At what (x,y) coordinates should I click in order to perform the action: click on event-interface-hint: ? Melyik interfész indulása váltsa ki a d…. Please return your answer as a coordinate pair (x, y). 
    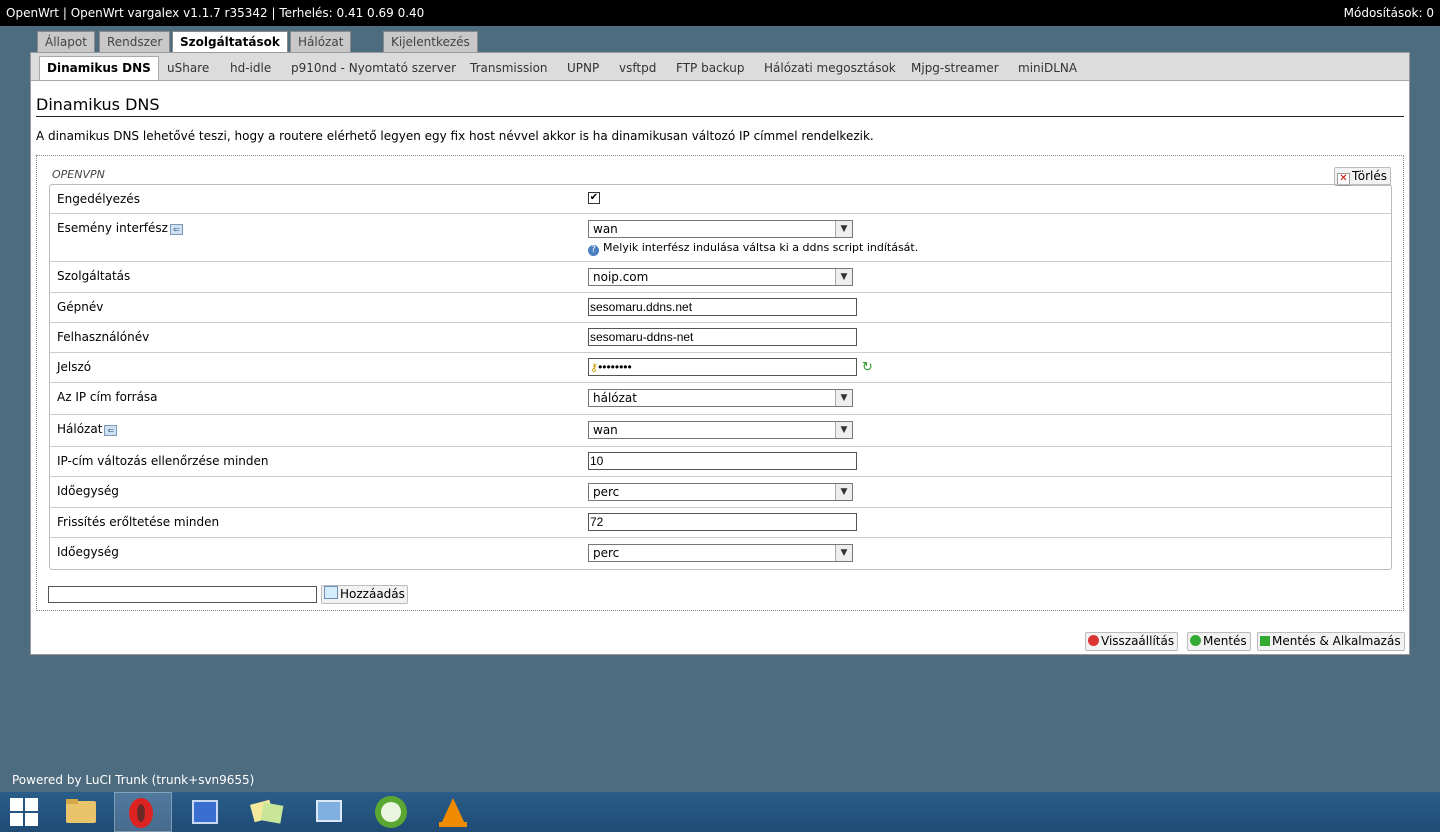
    Looking at the image, I should click on (753, 248).